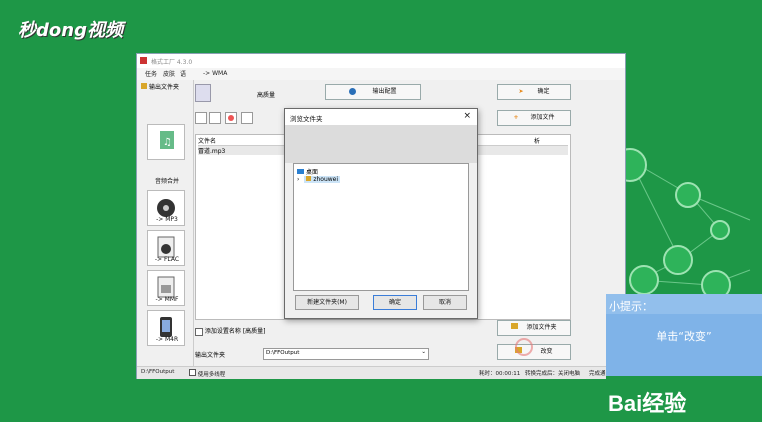 Image resolution: width=762 pixels, height=422 pixels. I want to click on tip-header: 小提示：, so click(684, 304).